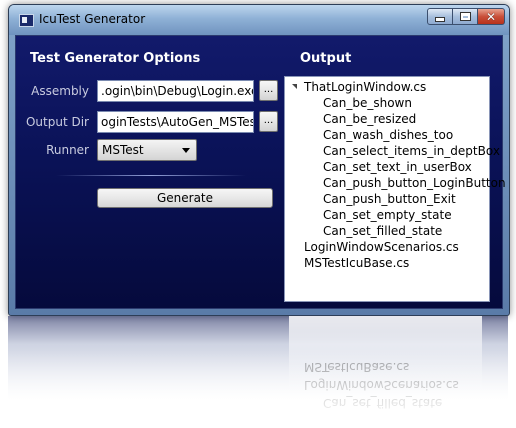  Describe the element at coordinates (259, 20) in the screenshot. I see `title-bar: IcuTest Generator ✕` at that location.